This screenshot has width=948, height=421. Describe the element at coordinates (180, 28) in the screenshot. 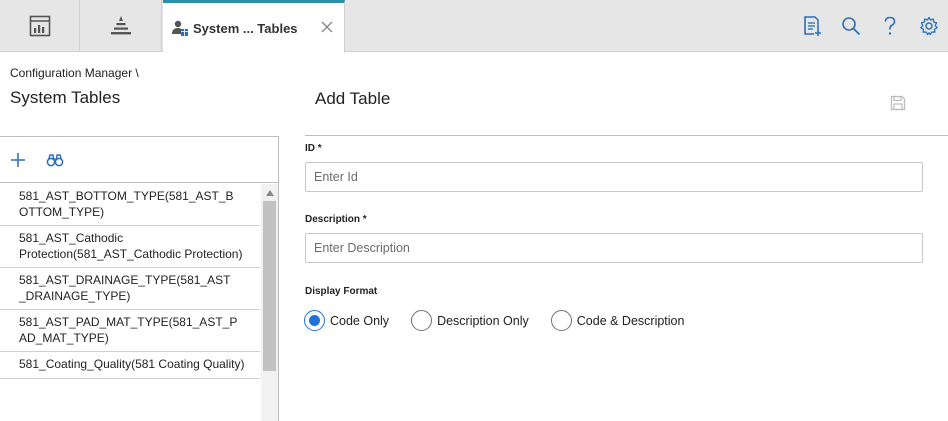

I see `system-tables-icon` at that location.